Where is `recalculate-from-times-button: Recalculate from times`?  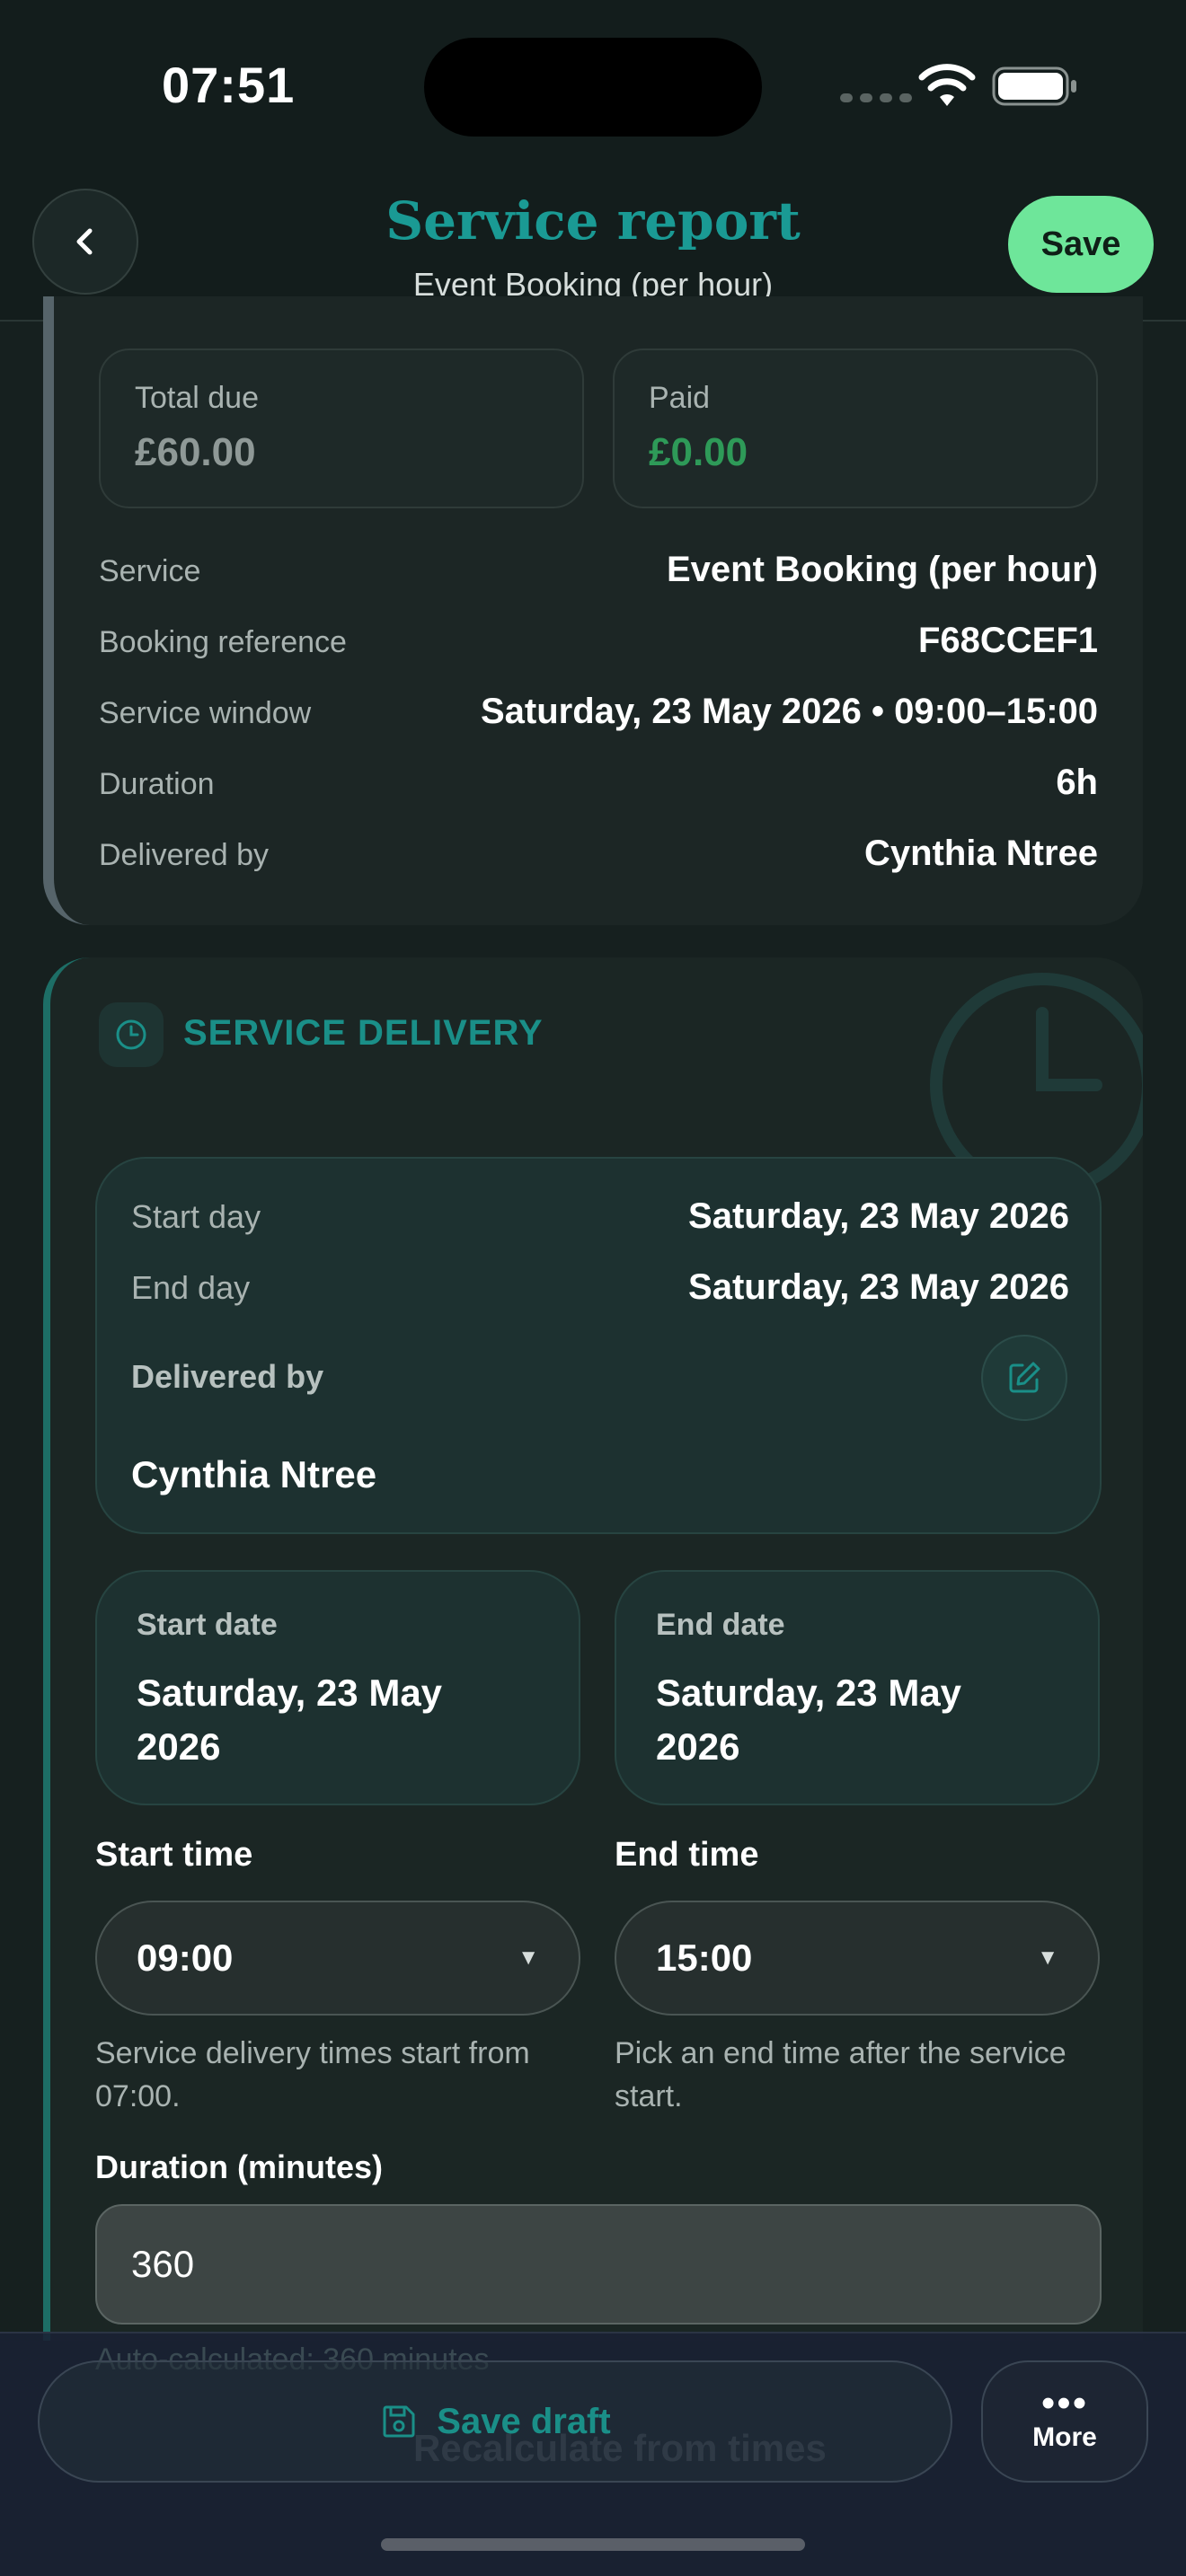 recalculate-from-times-button: Recalculate from times is located at coordinates (620, 2448).